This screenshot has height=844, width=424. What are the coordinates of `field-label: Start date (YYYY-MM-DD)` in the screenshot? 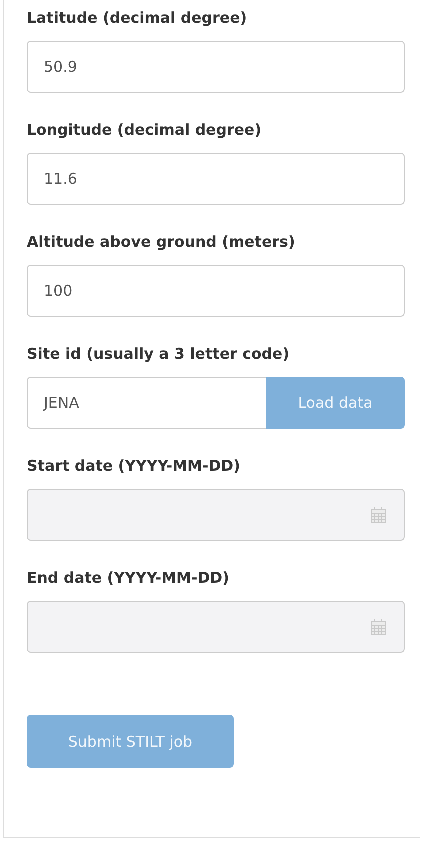 It's located at (134, 466).